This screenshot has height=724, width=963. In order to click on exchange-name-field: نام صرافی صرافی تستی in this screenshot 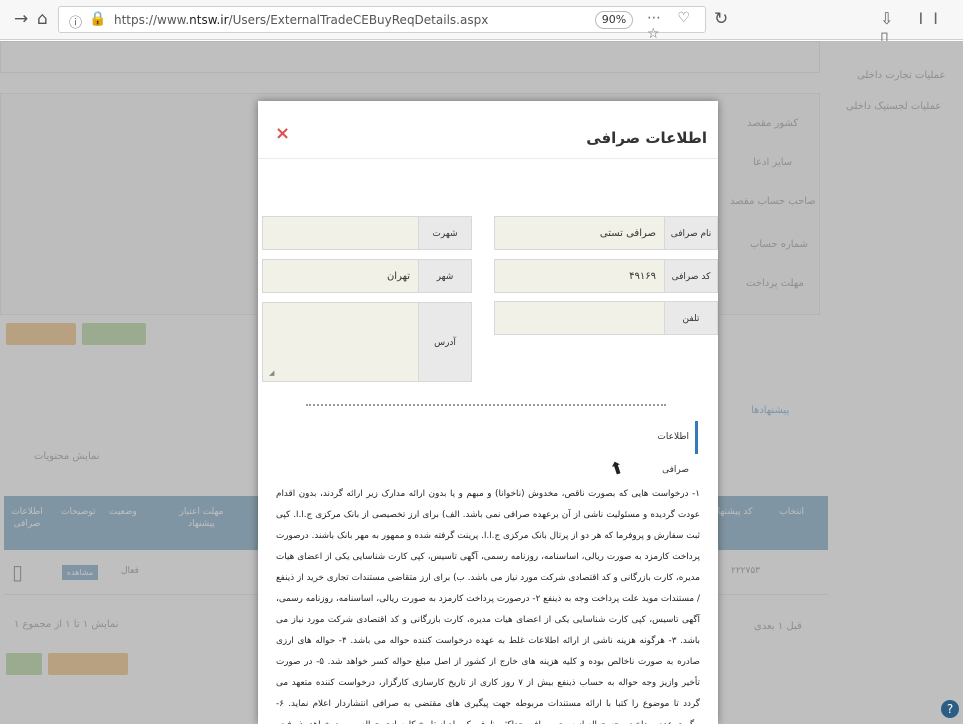, I will do `click(606, 233)`.